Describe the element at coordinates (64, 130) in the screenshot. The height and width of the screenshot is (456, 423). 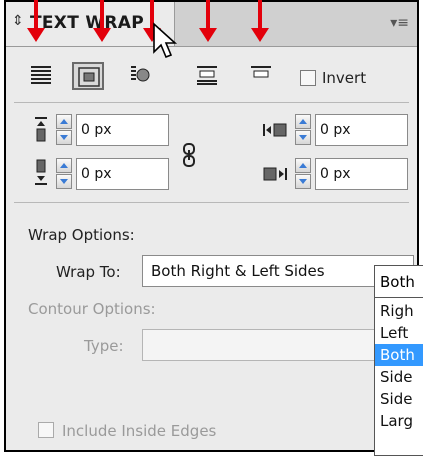
I see `top-offset-stepper` at that location.